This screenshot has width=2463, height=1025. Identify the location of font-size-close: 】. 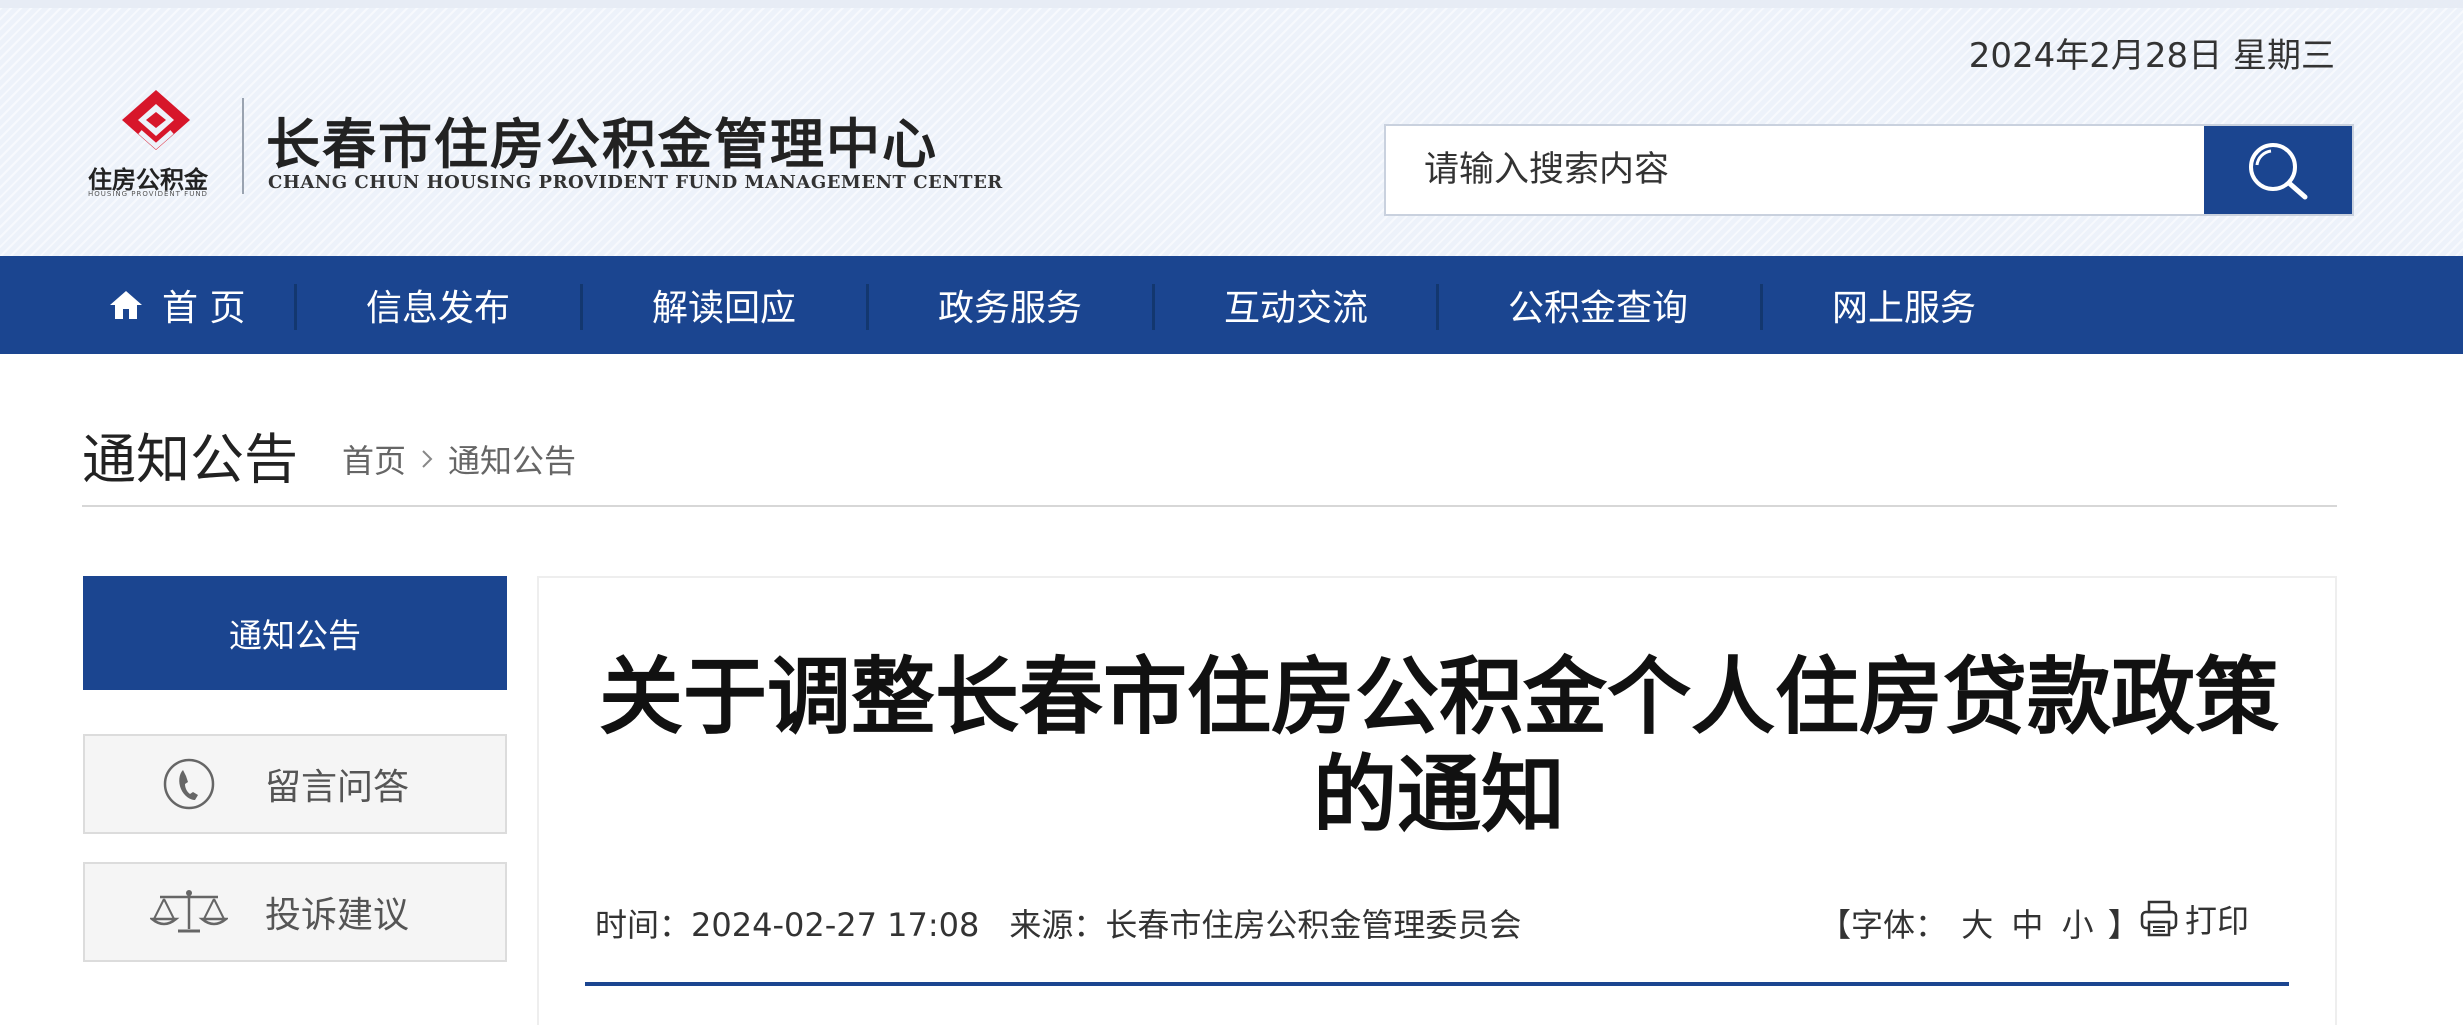
(2123, 925).